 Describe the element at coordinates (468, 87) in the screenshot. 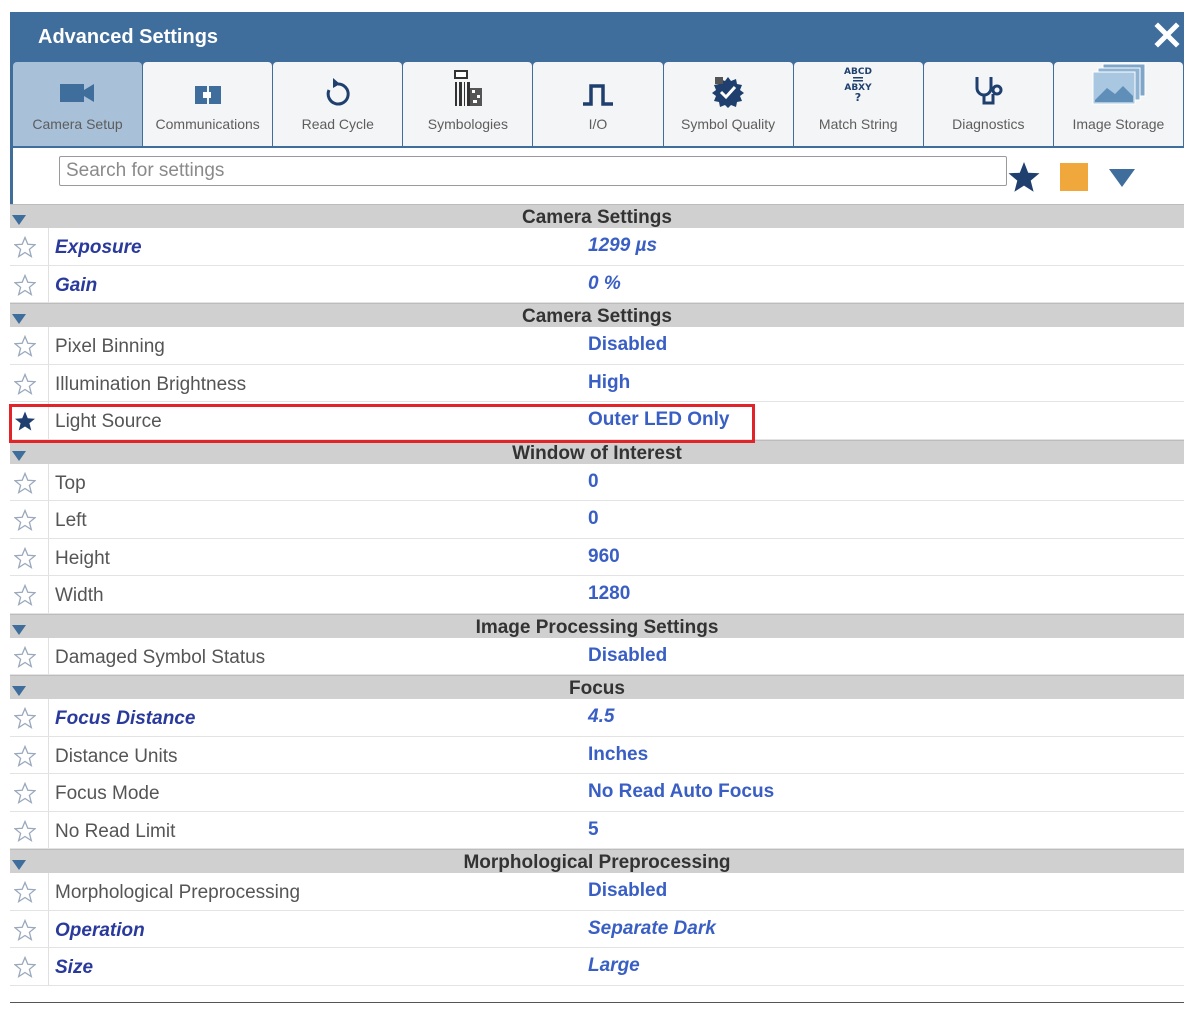

I see `barcode-icon` at that location.